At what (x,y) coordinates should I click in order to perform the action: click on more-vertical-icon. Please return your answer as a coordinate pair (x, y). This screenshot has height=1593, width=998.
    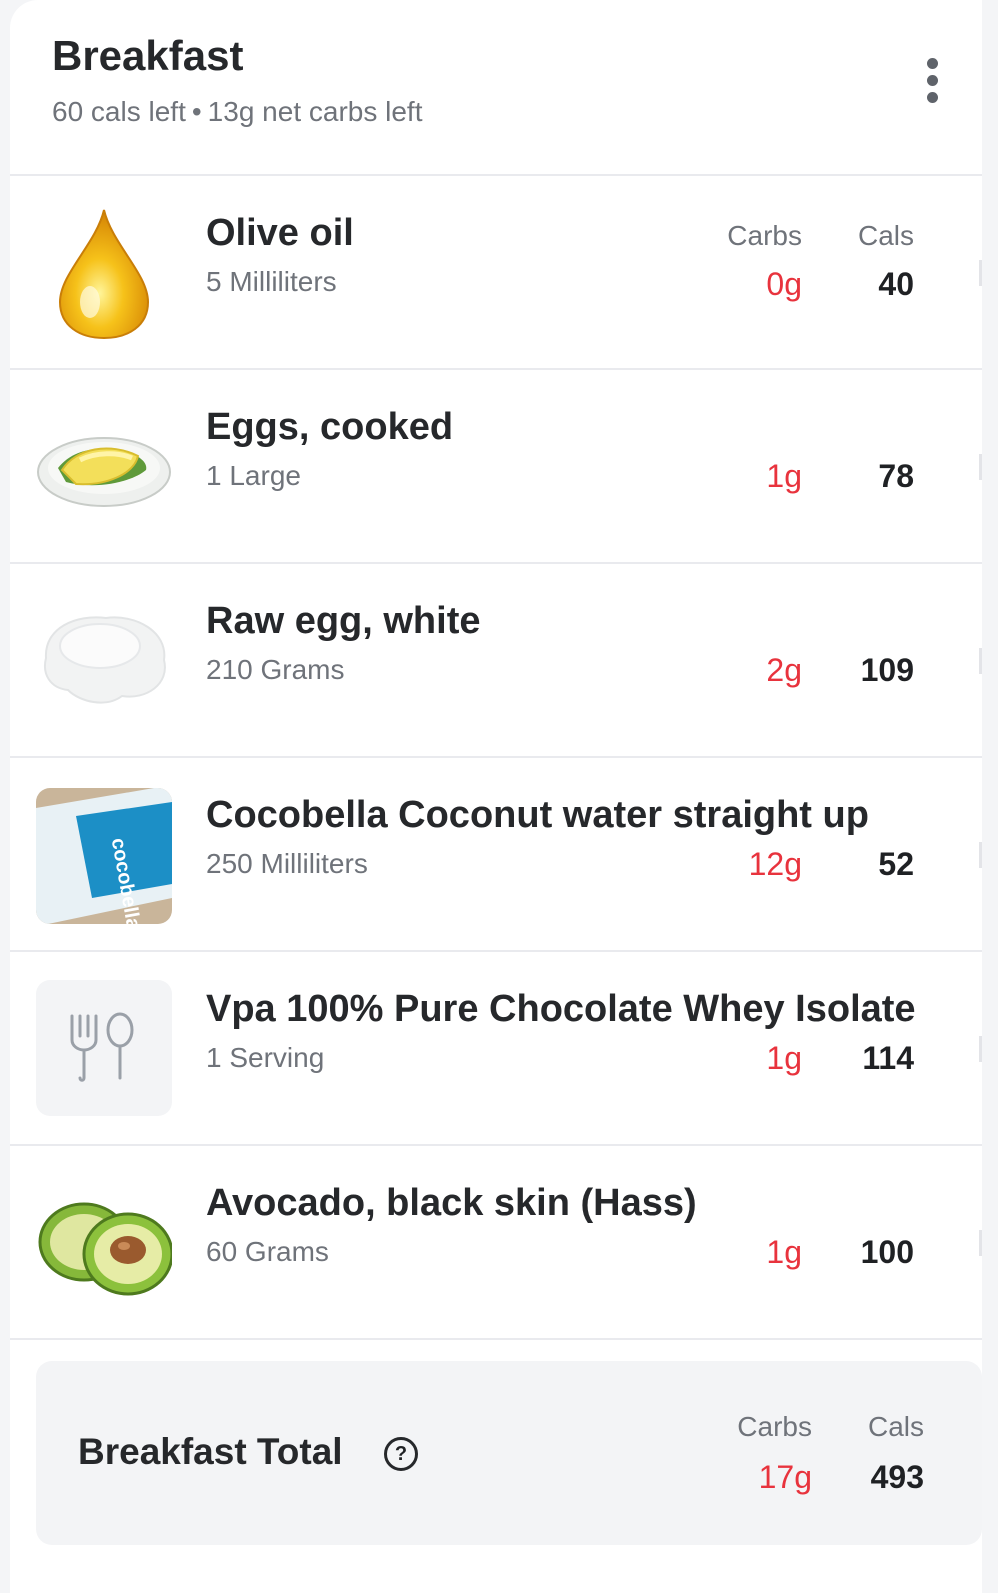
    Looking at the image, I should click on (932, 81).